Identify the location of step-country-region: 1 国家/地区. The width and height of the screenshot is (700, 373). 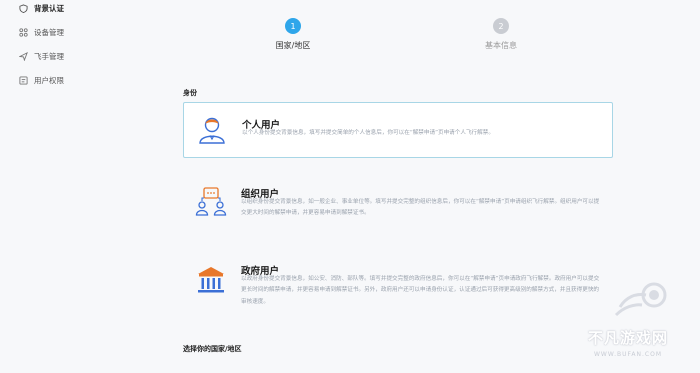
(293, 34).